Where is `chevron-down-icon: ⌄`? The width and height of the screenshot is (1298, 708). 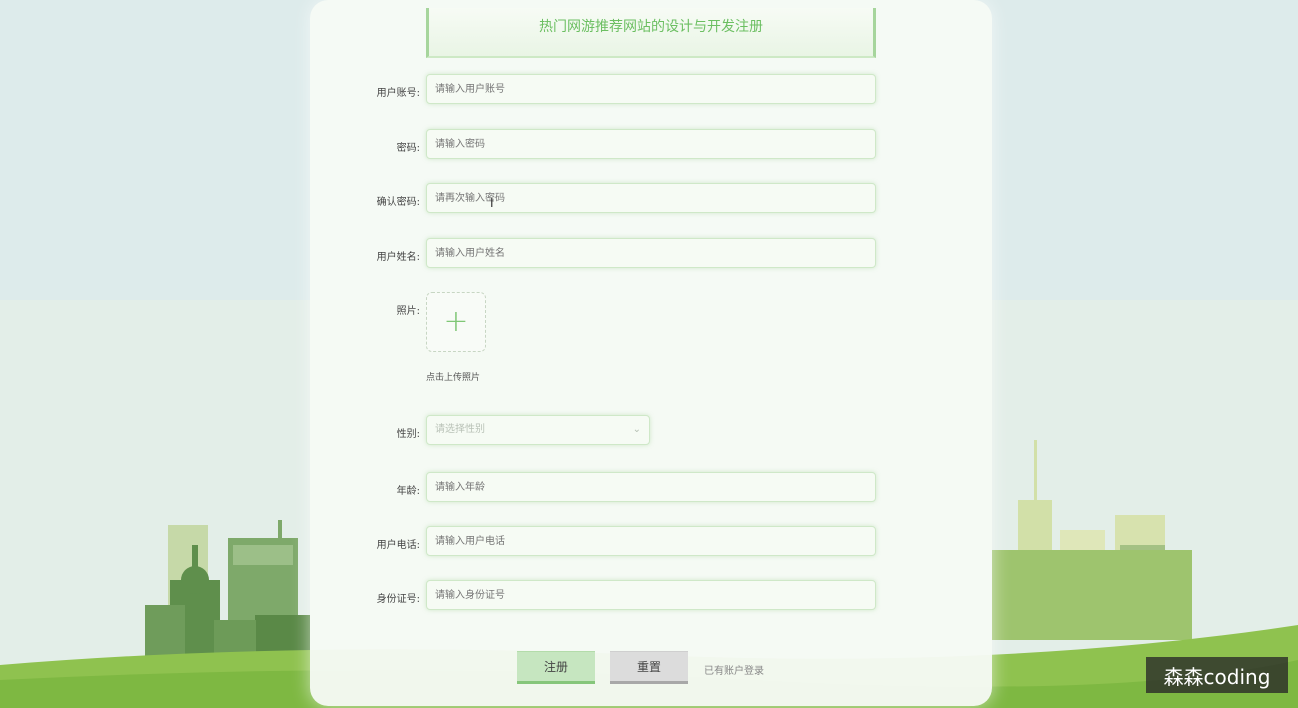
chevron-down-icon: ⌄ is located at coordinates (636, 429).